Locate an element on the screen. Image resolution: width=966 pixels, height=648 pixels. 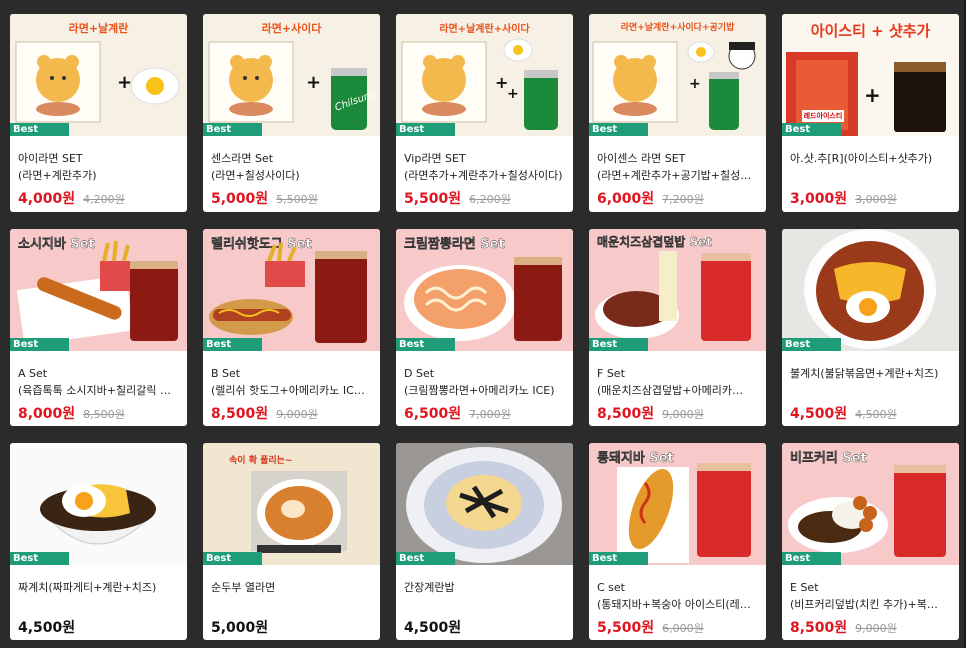
menu-description: (라면+칠성사이다) is located at coordinates (255, 175).